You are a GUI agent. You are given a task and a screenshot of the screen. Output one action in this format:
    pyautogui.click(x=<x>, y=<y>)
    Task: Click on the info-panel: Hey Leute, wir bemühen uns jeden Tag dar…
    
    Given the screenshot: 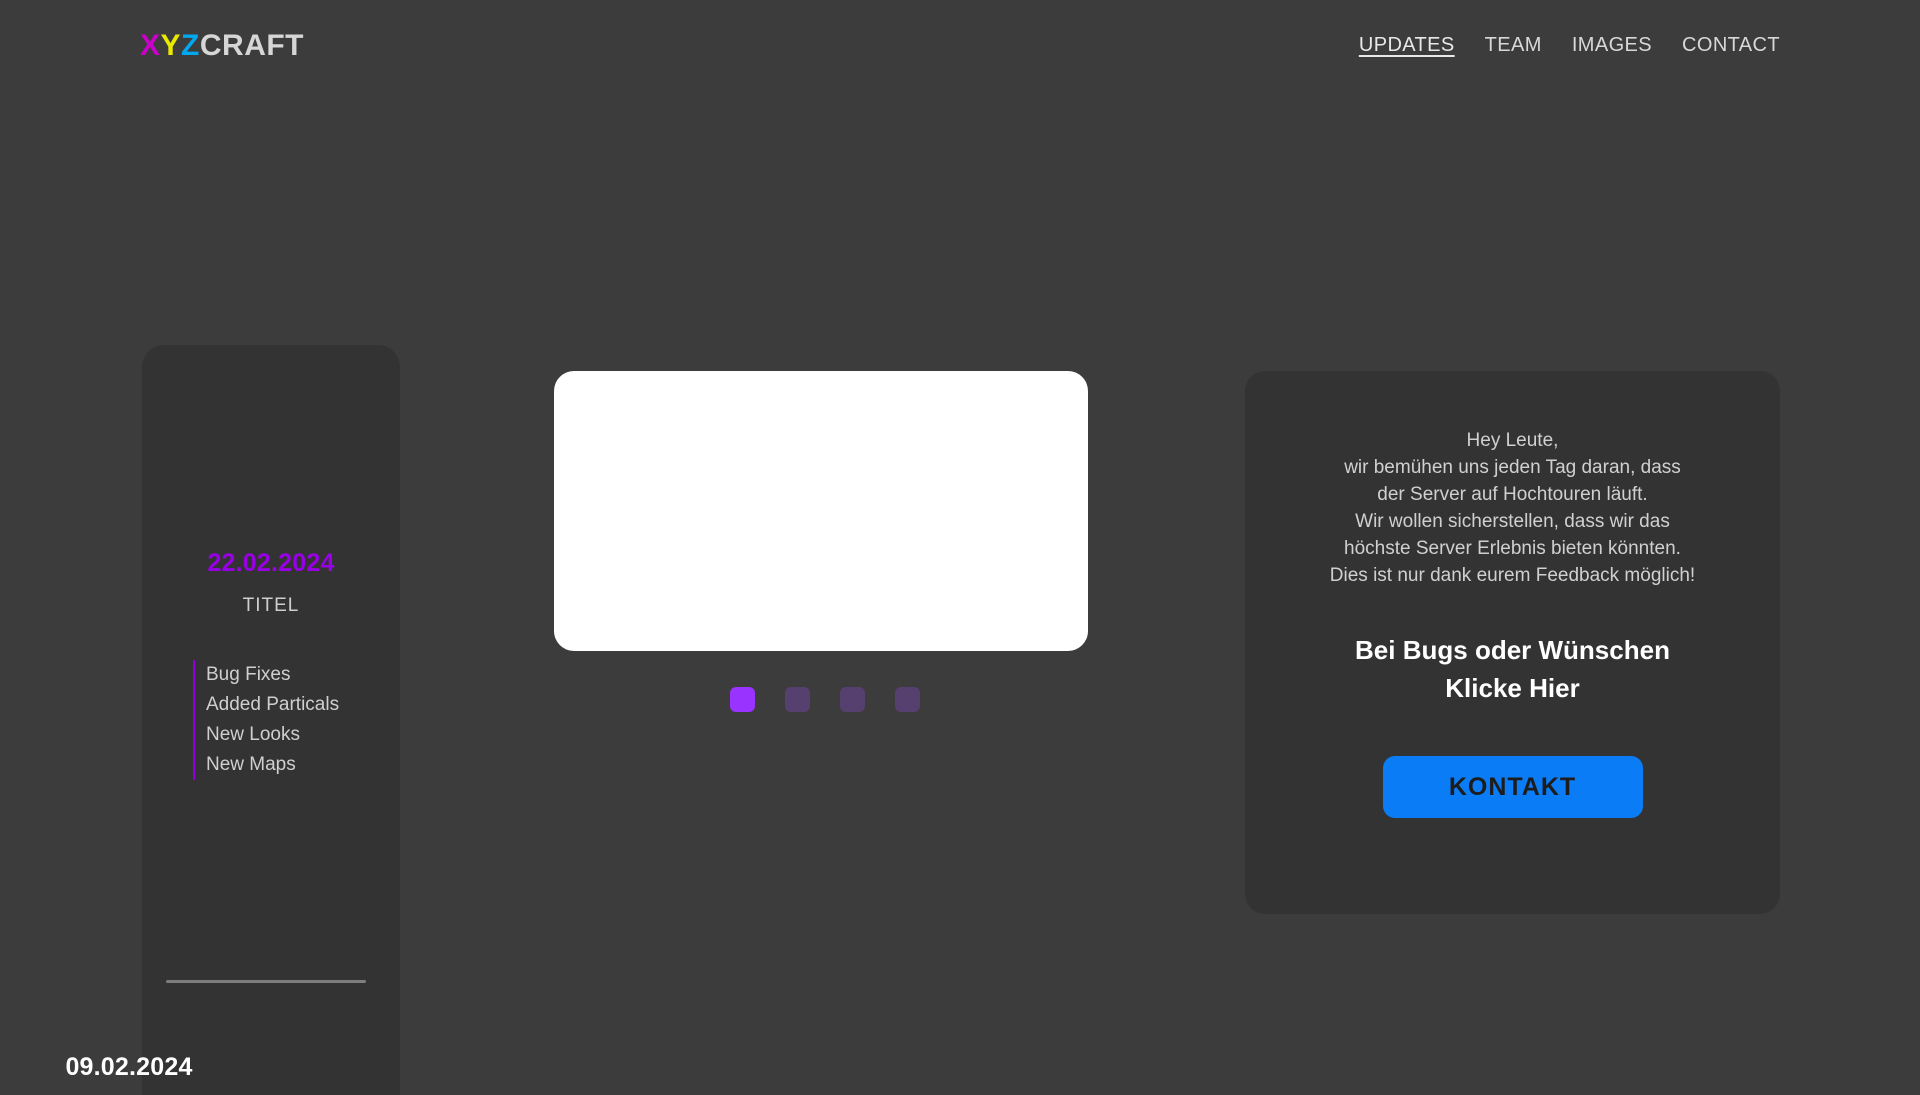 What is the action you would take?
    pyautogui.click(x=1512, y=642)
    